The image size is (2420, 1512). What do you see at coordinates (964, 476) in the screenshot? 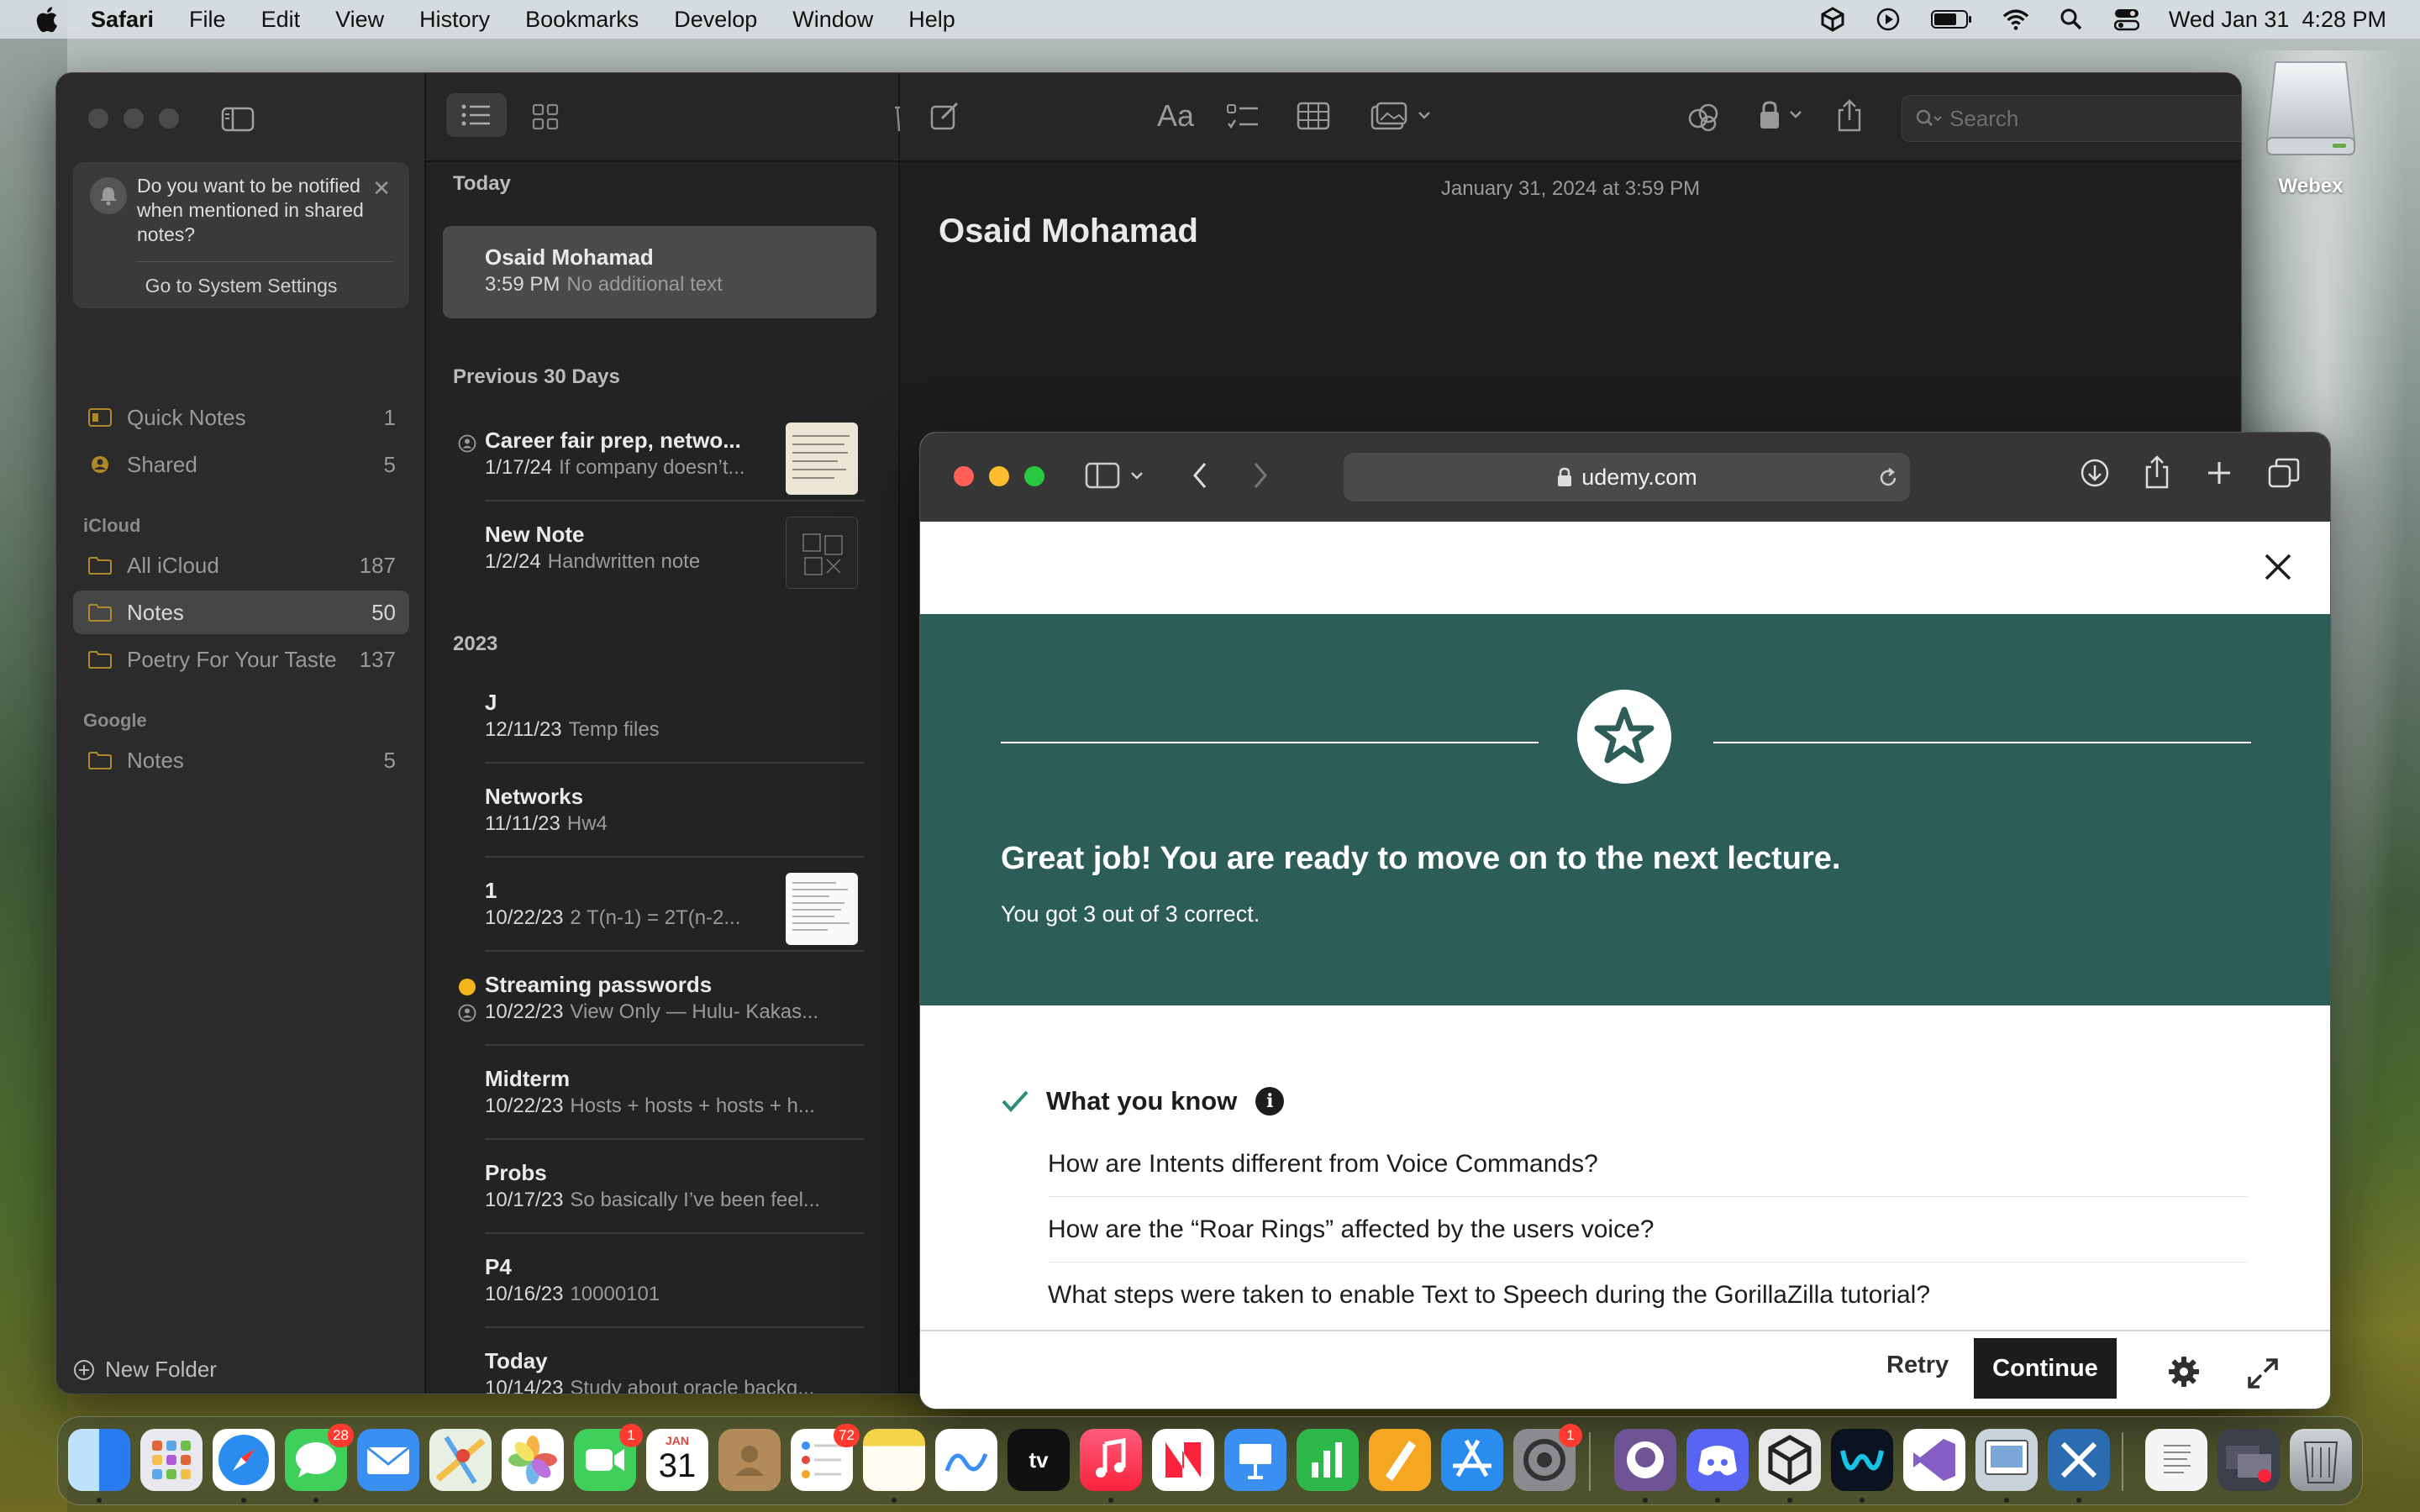
I see `safari-close-button` at bounding box center [964, 476].